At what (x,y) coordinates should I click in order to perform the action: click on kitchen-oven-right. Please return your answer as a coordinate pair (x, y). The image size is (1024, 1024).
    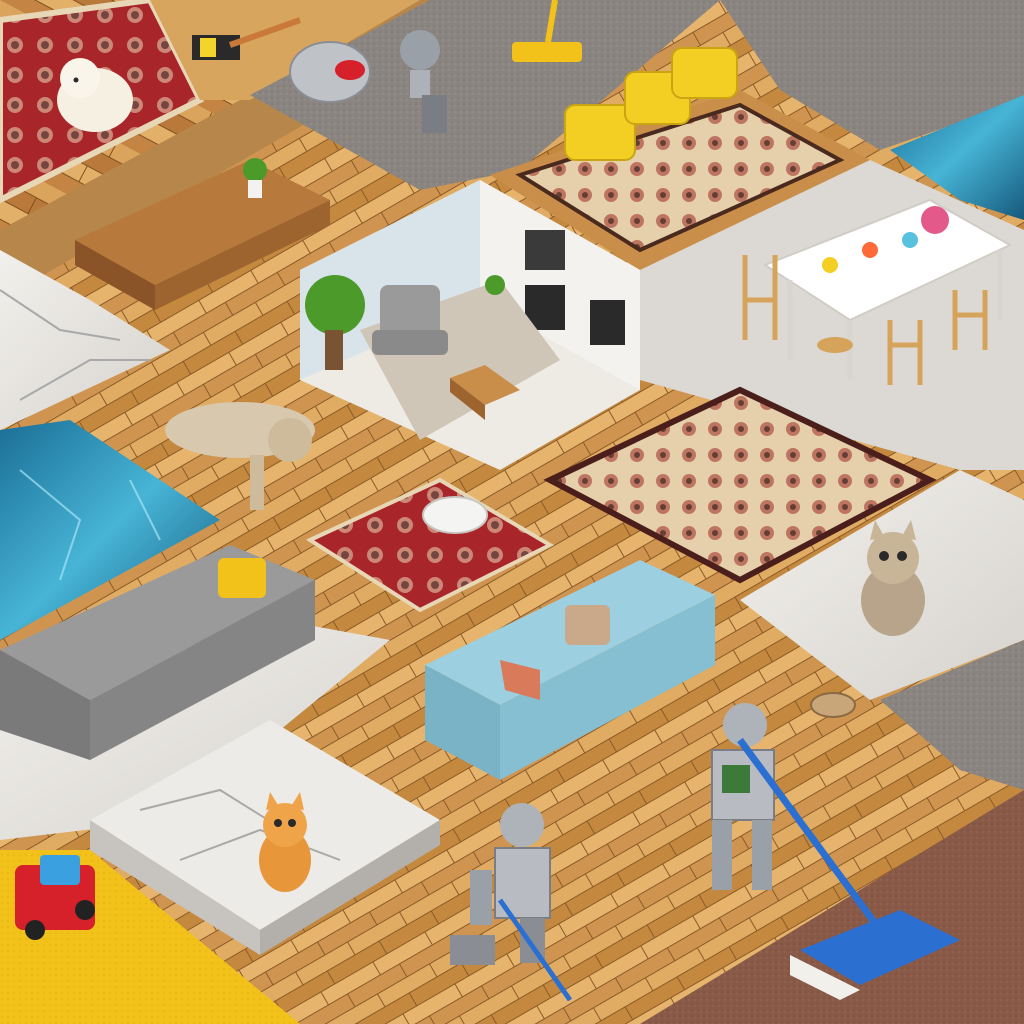
    Looking at the image, I should click on (607, 322).